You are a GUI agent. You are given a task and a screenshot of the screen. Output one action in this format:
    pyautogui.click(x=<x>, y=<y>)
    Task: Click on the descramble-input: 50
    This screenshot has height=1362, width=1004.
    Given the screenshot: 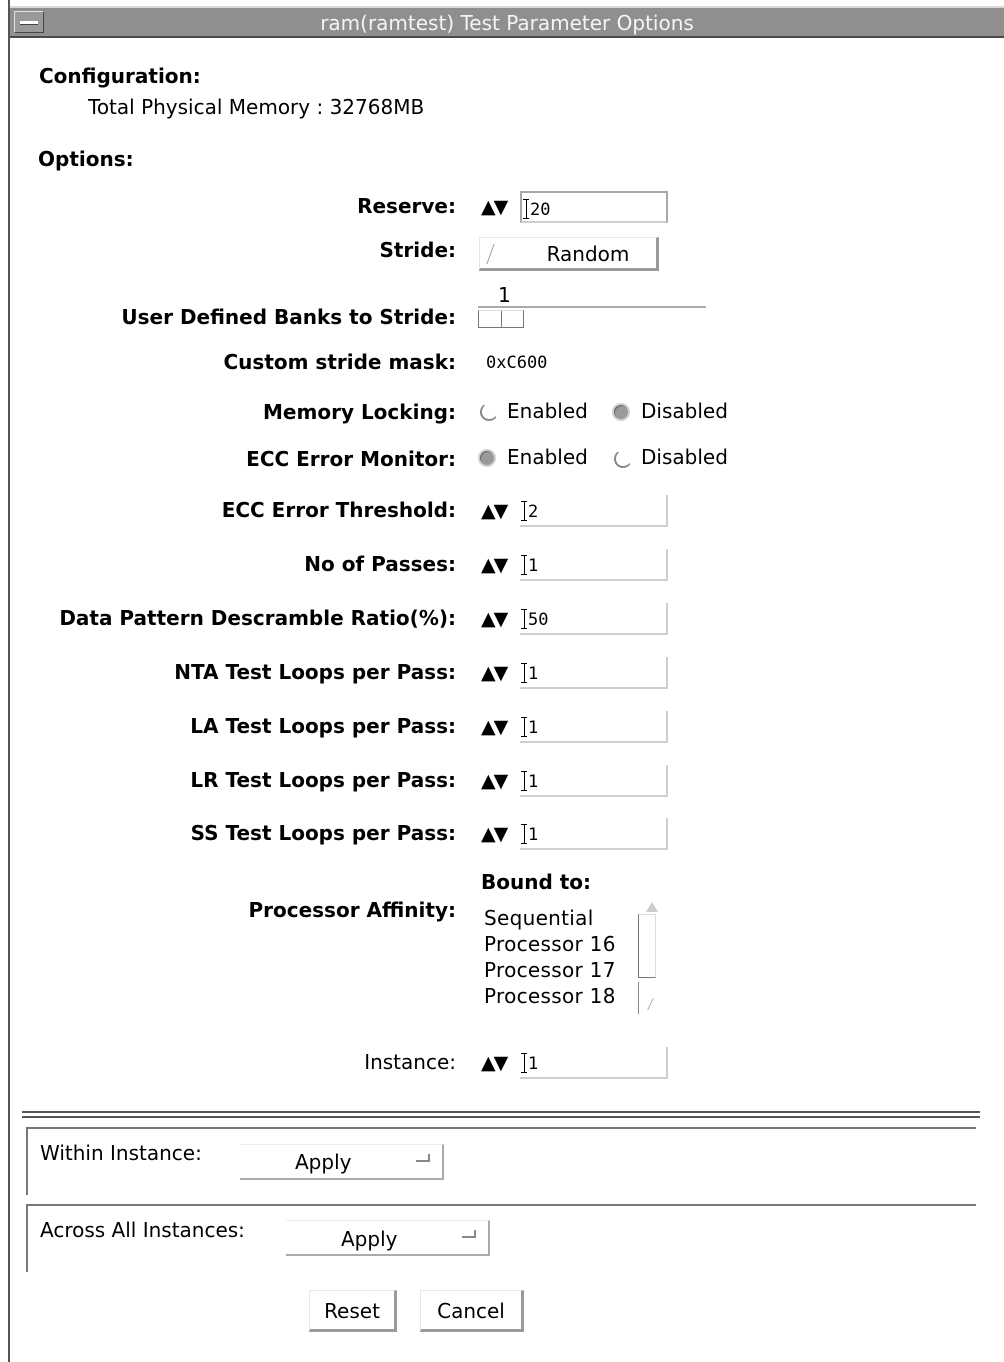 What is the action you would take?
    pyautogui.click(x=594, y=619)
    